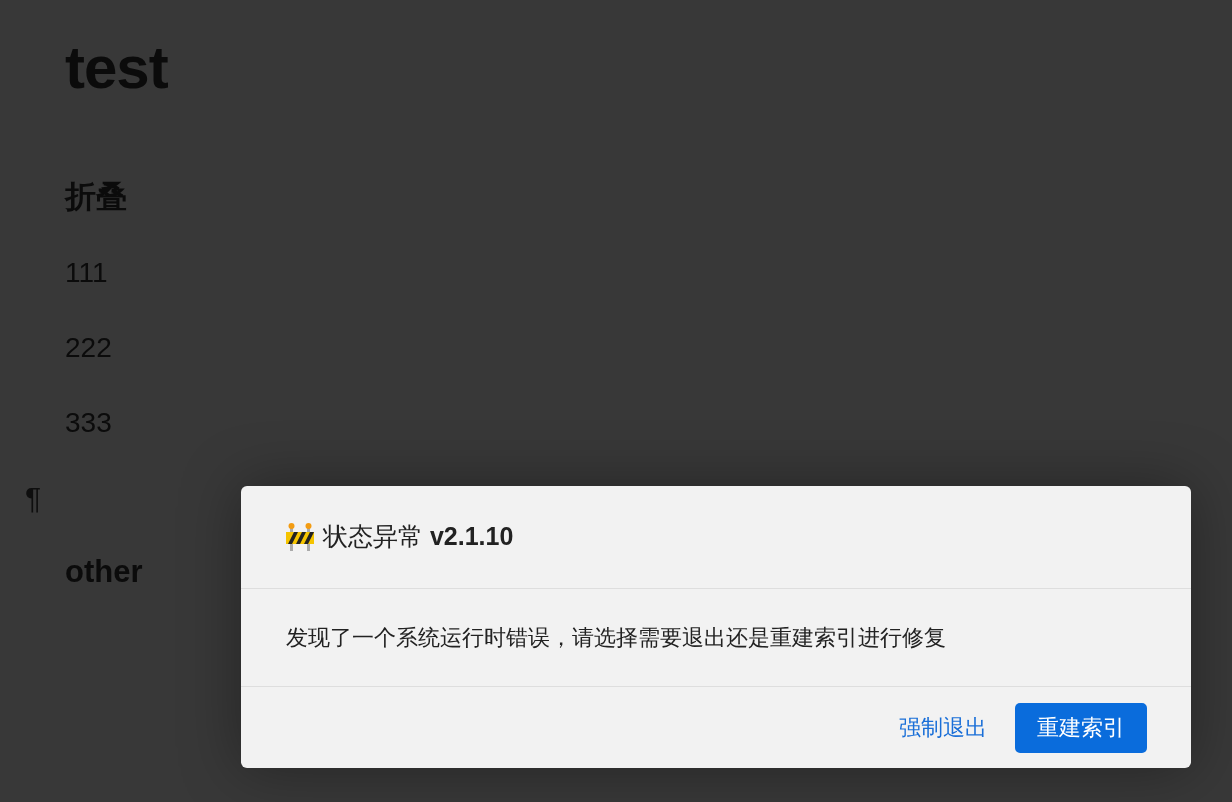 This screenshot has width=1232, height=802. I want to click on rebuild-button: 重建索引, so click(1081, 727).